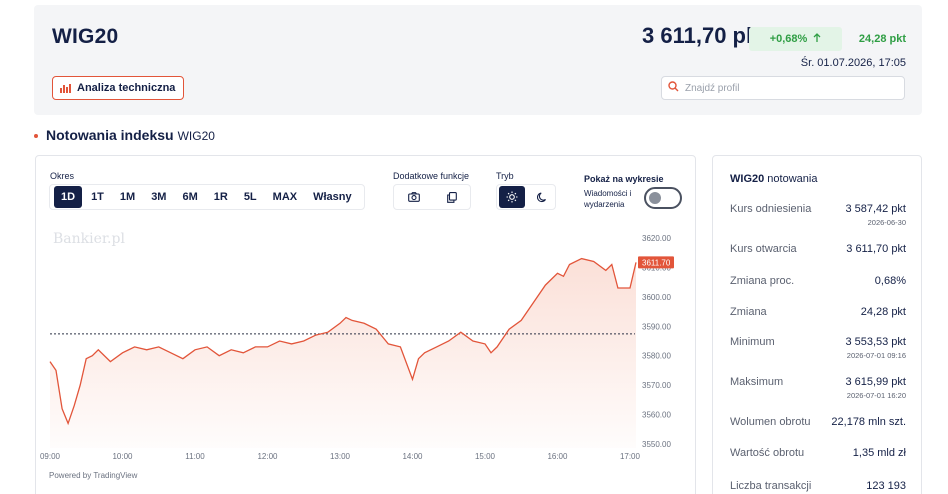 This screenshot has height=494, width=948. What do you see at coordinates (890, 281) in the screenshot?
I see `quote-value: 0,68%` at bounding box center [890, 281].